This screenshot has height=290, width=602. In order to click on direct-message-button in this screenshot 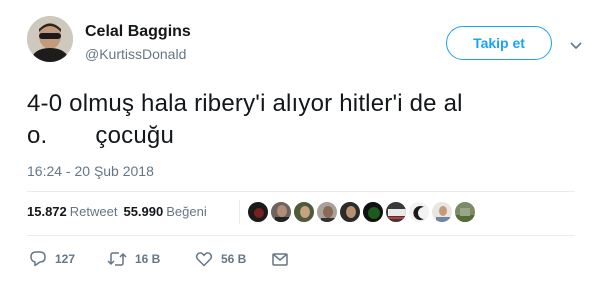, I will do `click(280, 259)`.